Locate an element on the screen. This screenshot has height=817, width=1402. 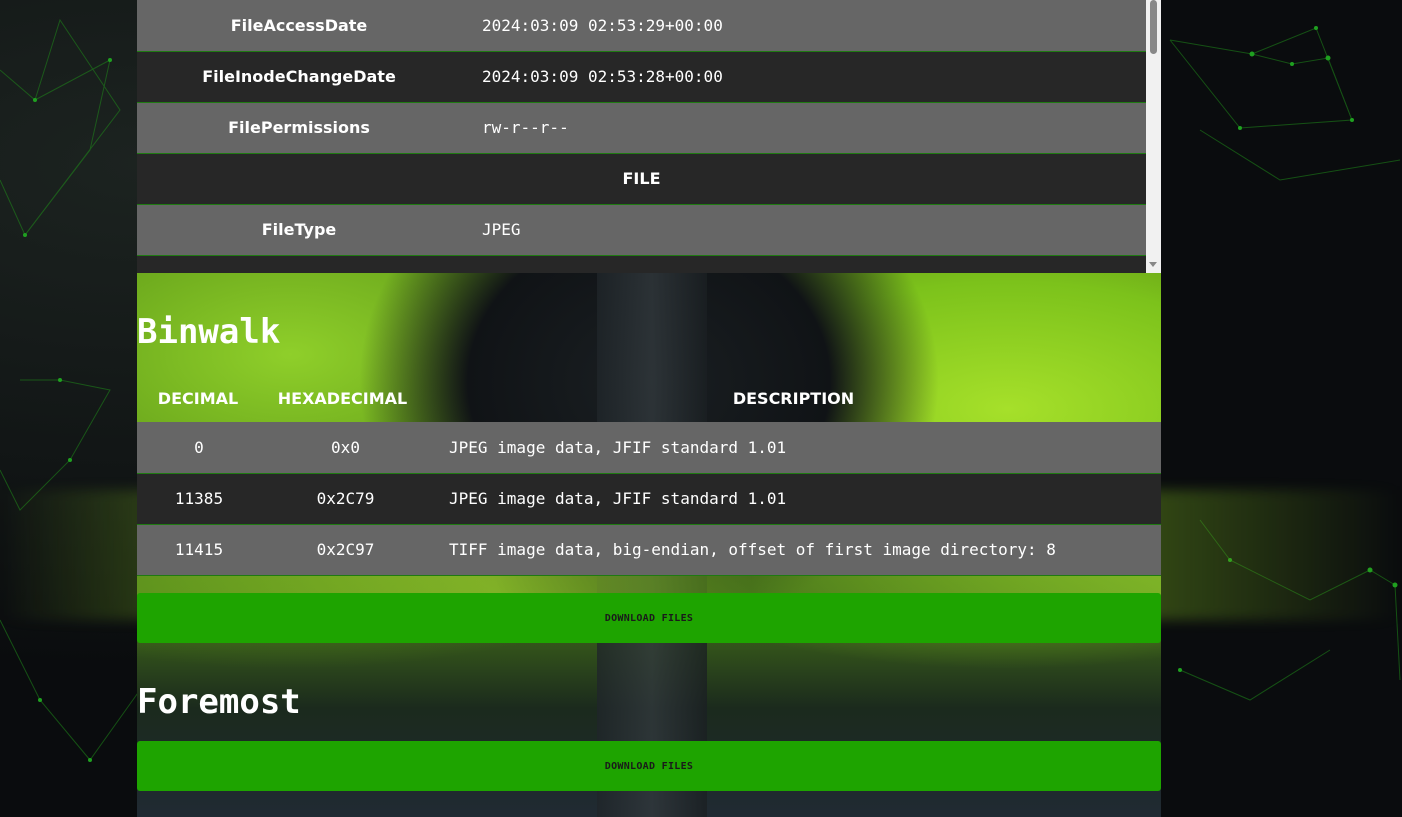
table-section-row: FILE is located at coordinates (641, 178).